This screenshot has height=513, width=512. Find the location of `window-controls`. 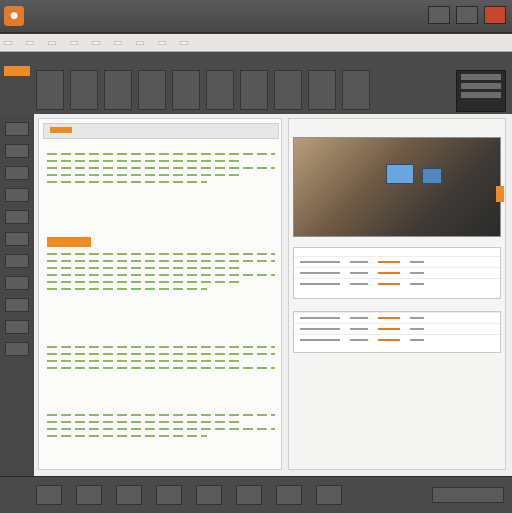

window-controls is located at coordinates (467, 15).